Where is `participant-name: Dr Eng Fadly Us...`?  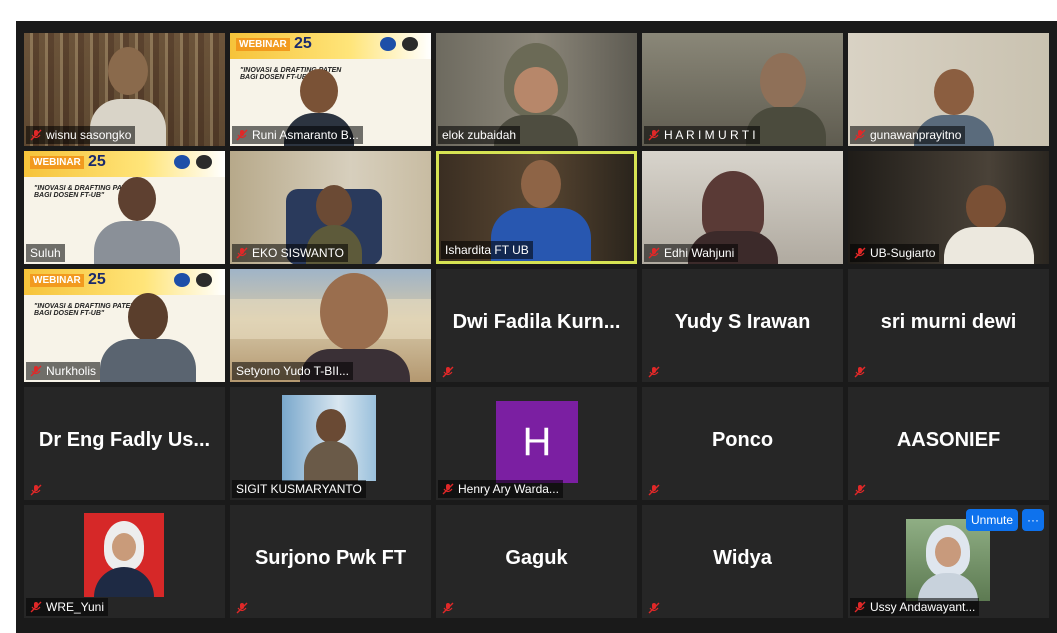
participant-name: Dr Eng Fadly Us... is located at coordinates (124, 440).